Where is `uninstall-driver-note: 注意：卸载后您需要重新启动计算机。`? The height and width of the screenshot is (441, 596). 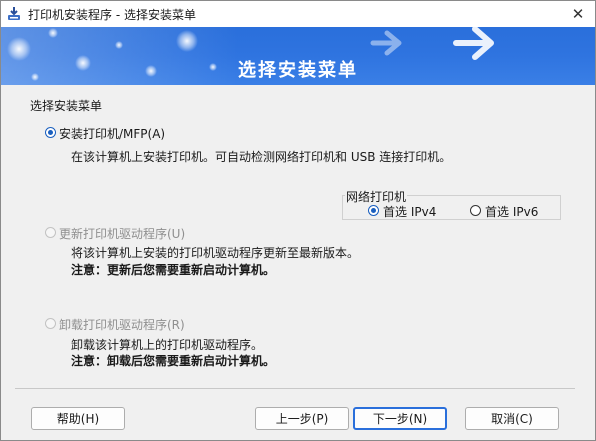
uninstall-driver-note: 注意：卸载后您需要重新启动计算机。 is located at coordinates (173, 361).